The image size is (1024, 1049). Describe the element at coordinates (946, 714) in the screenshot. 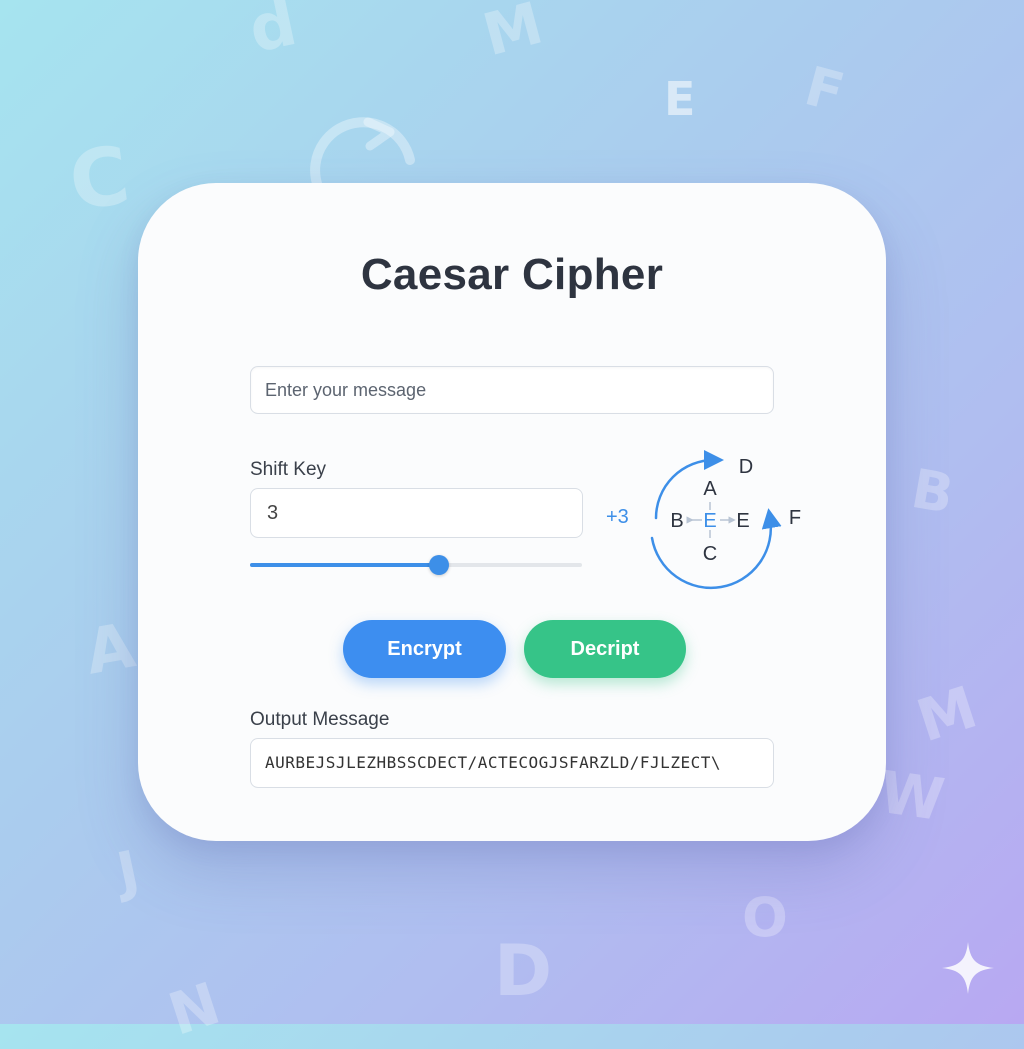

I see `bg-letter-m2: M` at that location.